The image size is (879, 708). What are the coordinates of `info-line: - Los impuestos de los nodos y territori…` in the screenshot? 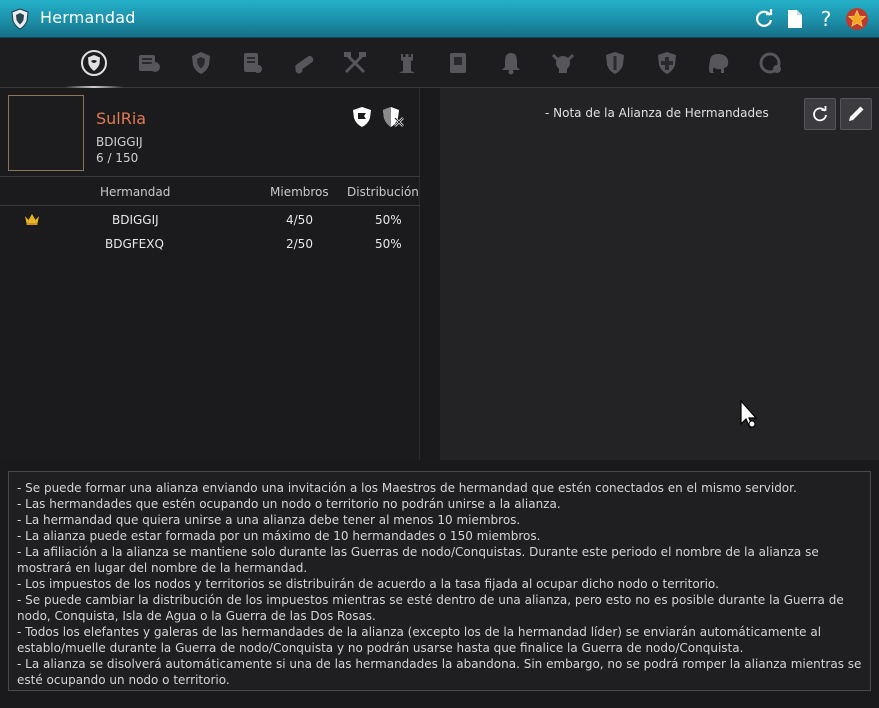 It's located at (368, 584).